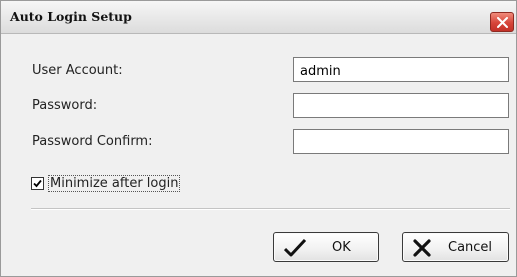 This screenshot has height=277, width=517. I want to click on password-confirm-input, so click(401, 141).